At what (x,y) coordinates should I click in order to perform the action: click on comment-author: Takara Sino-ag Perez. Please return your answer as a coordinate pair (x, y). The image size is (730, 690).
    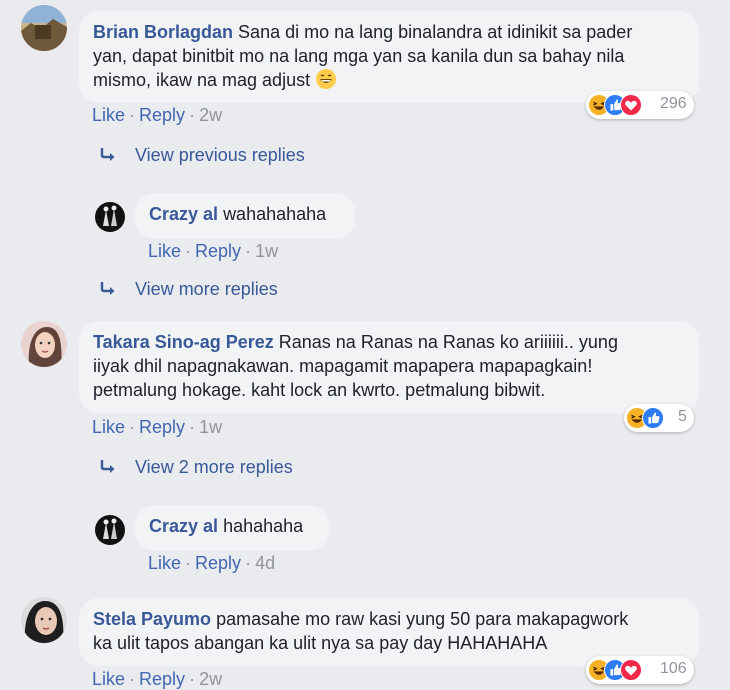
    Looking at the image, I should click on (183, 342).